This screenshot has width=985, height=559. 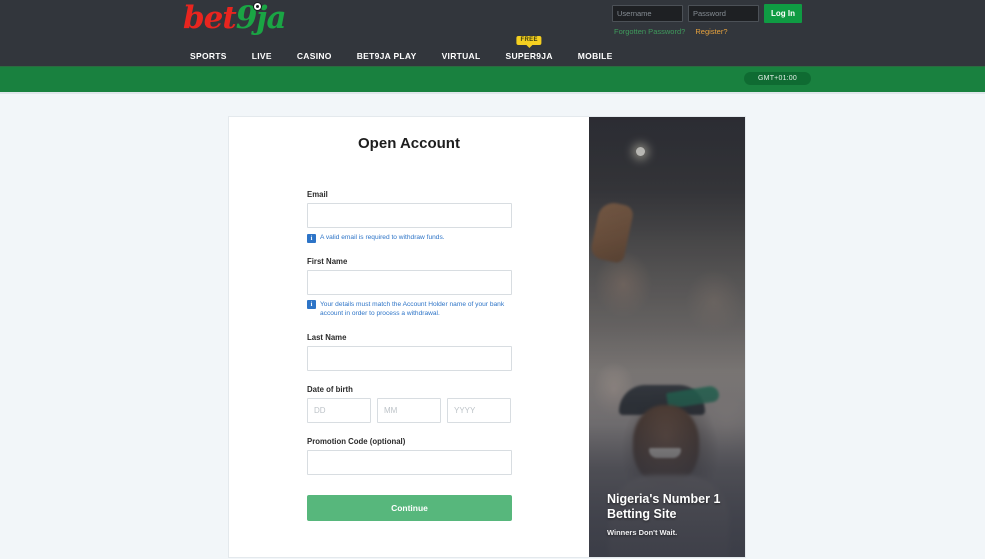 I want to click on nav-item-mobile: MOBILE, so click(x=595, y=56).